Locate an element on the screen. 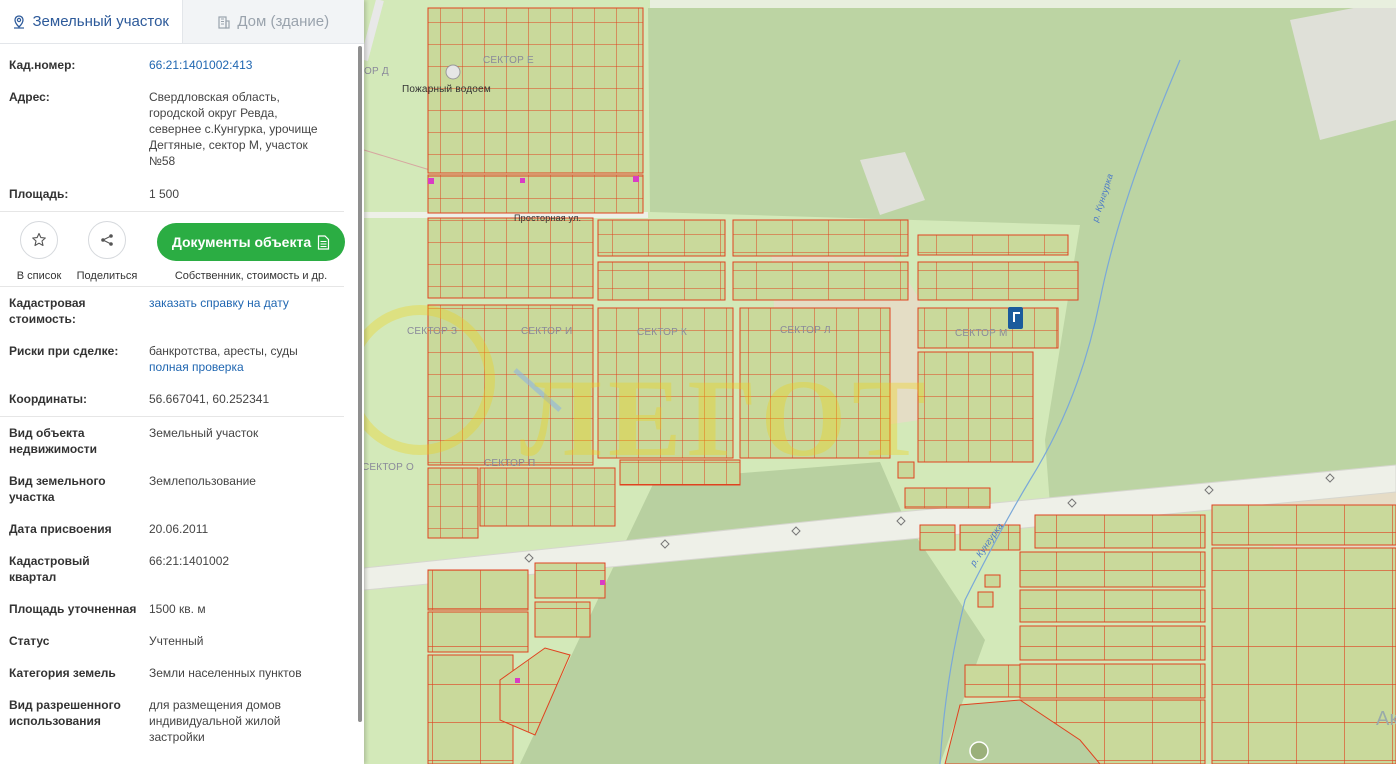  building-icon is located at coordinates (224, 22).